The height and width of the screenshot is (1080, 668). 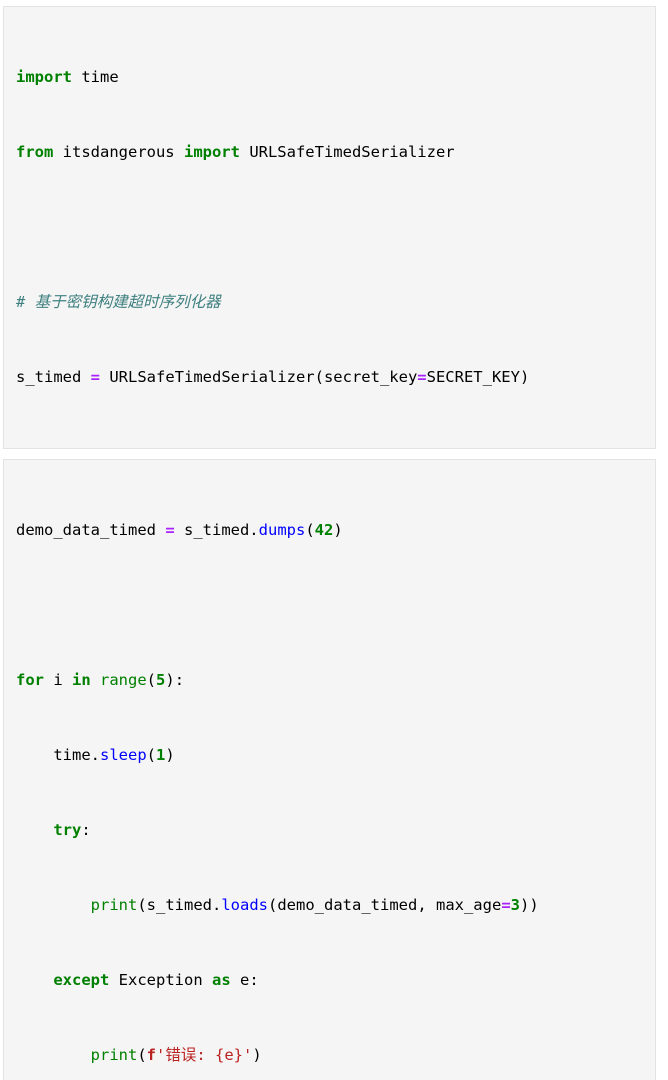 I want to click on number-3: 3, so click(x=515, y=905).